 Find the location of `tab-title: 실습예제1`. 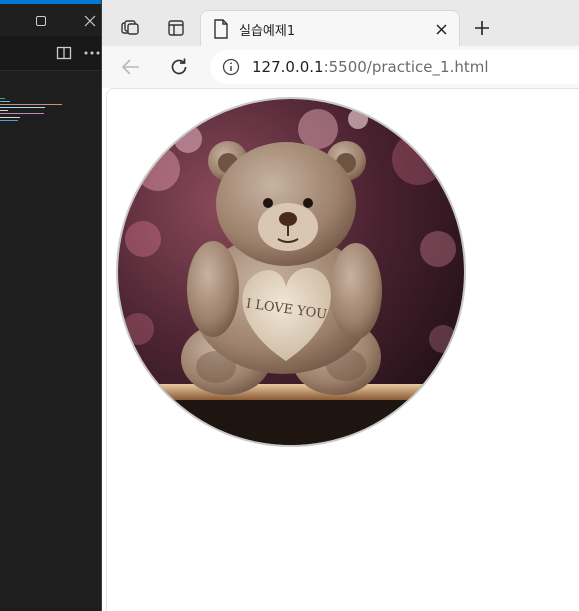

tab-title: 실습예제1 is located at coordinates (267, 31).